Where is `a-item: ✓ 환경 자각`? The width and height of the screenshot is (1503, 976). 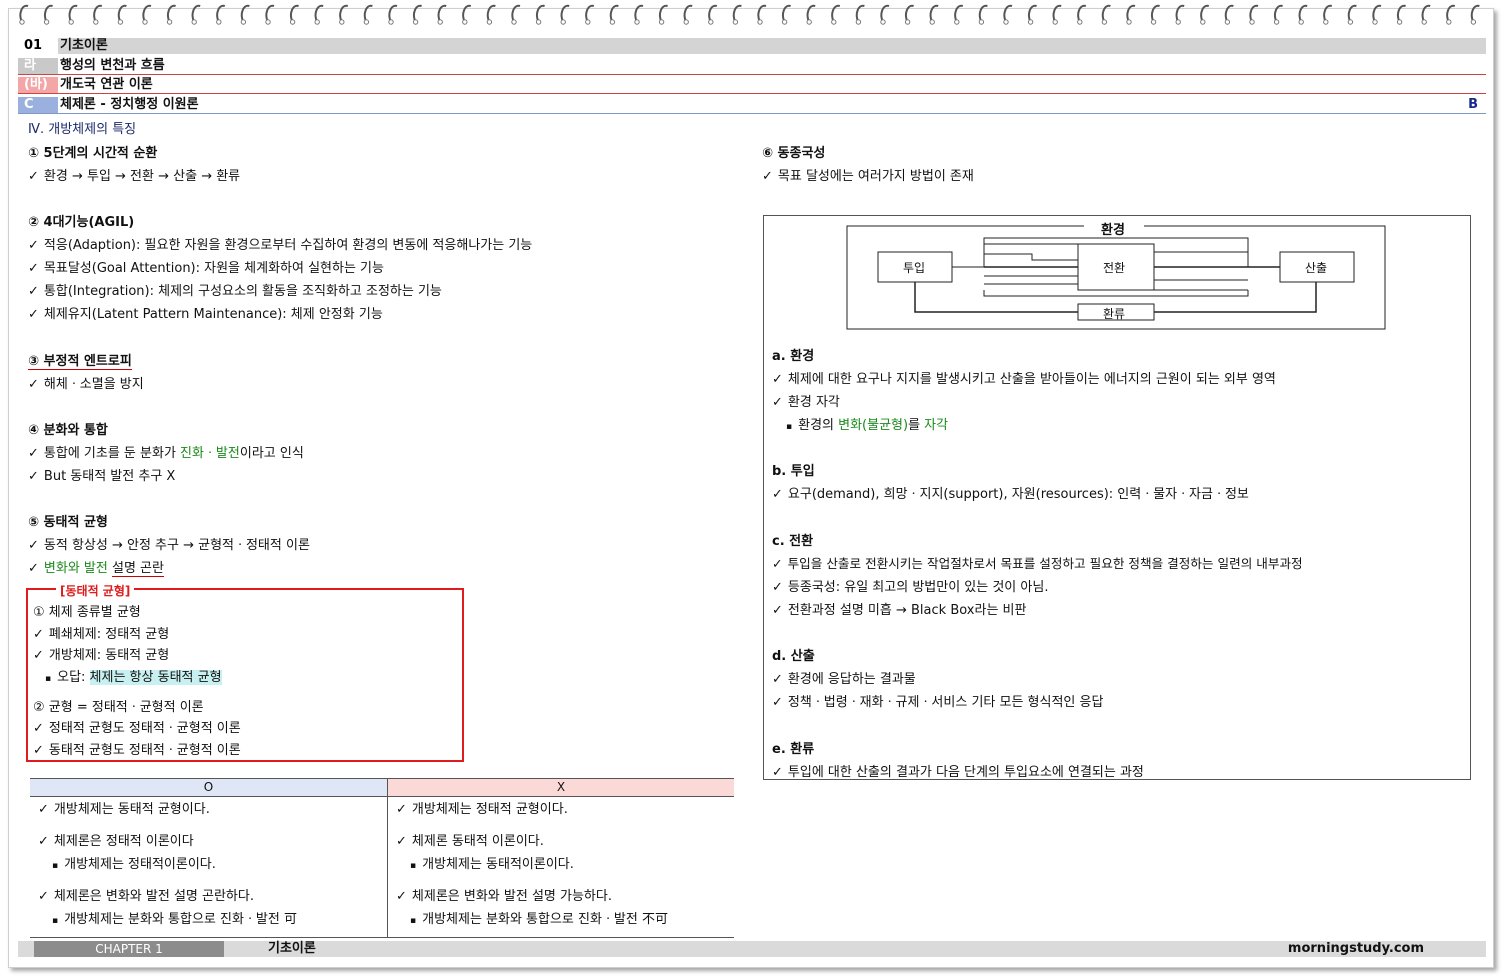 a-item: ✓ 환경 자각 is located at coordinates (806, 402).